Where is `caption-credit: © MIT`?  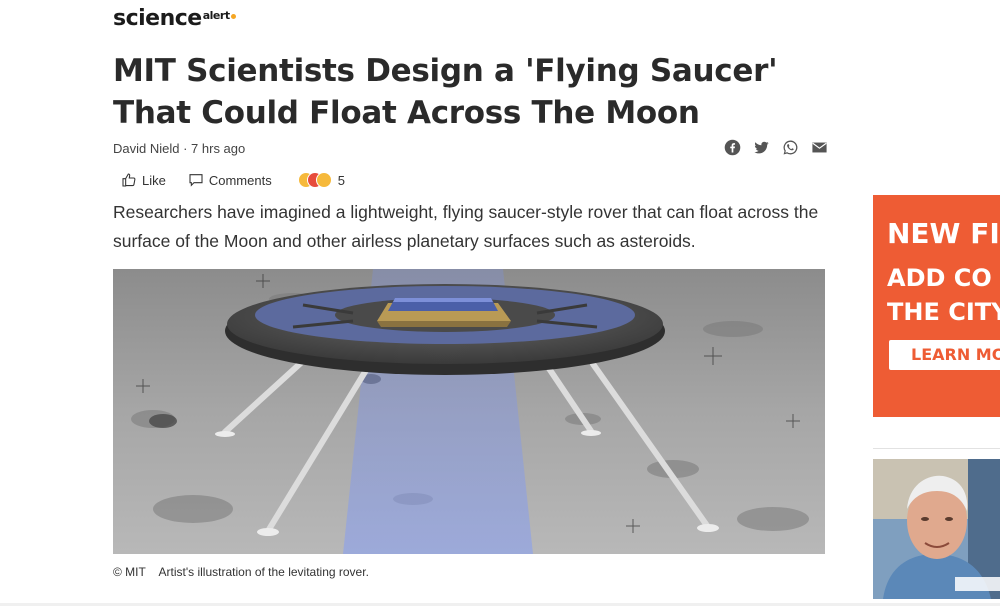 caption-credit: © MIT is located at coordinates (129, 572).